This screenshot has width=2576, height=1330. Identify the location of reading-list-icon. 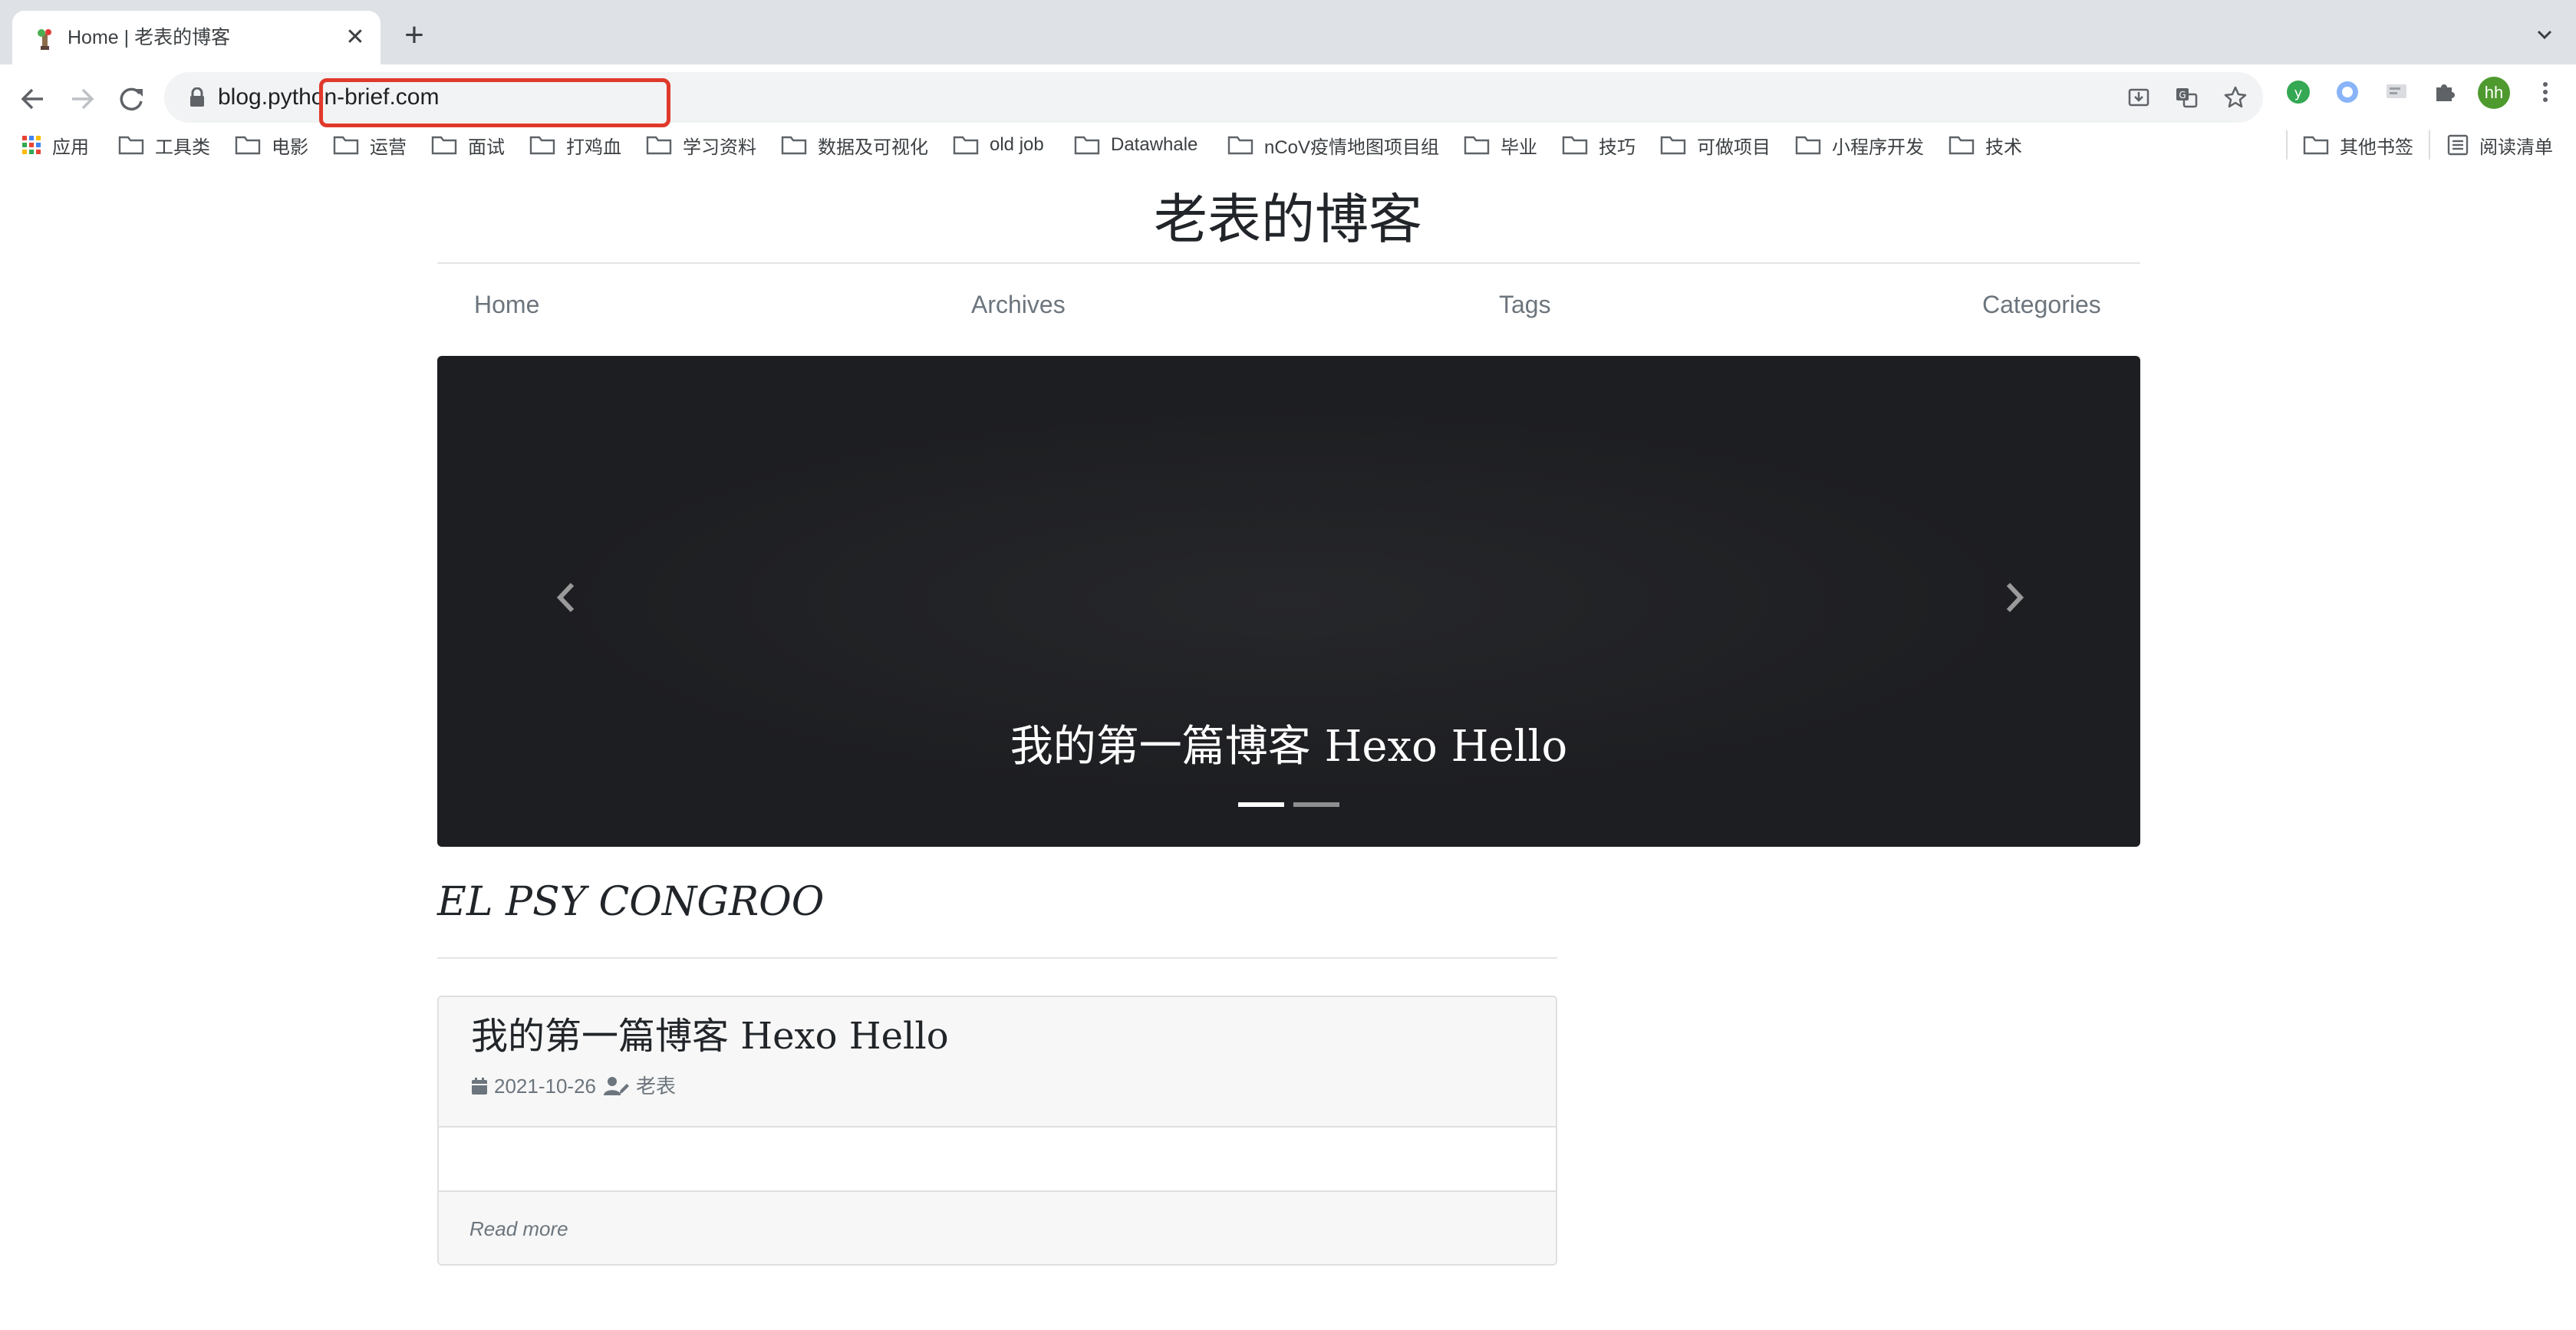
(2458, 145).